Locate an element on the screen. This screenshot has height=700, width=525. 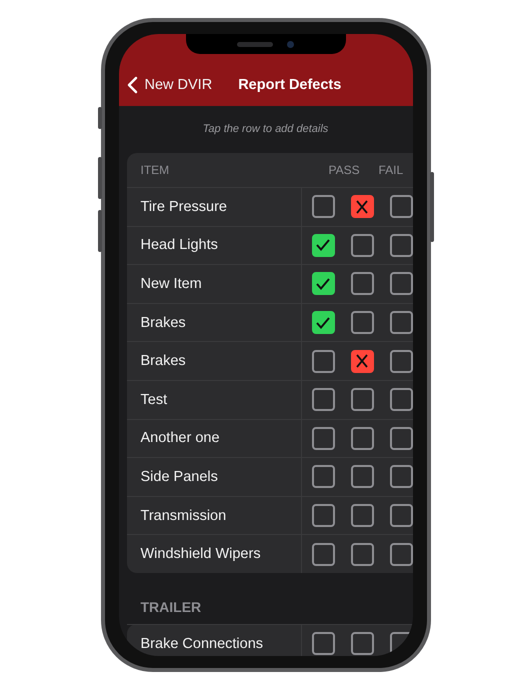
checklist-row: Head Lights is located at coordinates (269, 245).